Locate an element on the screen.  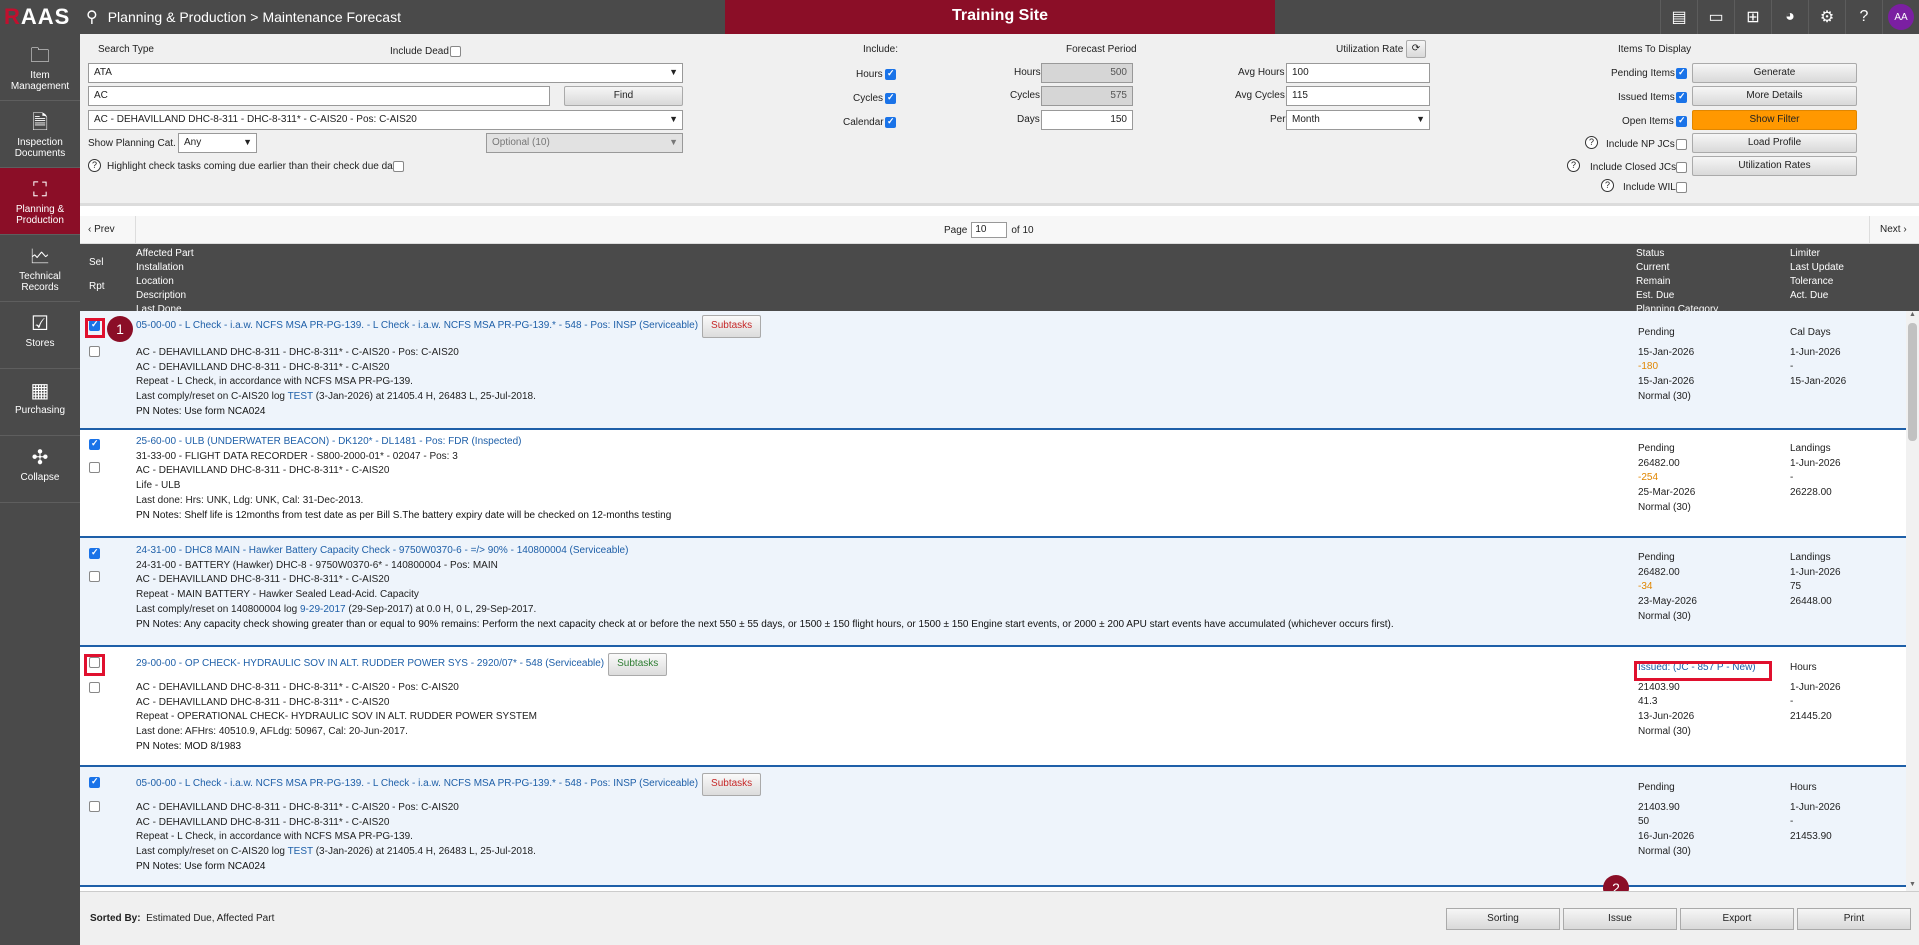
export-button: Export is located at coordinates (1737, 919).